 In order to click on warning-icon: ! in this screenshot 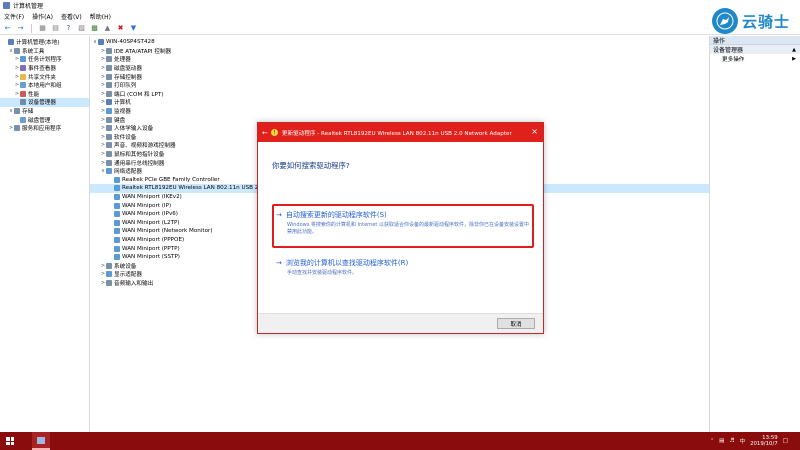, I will do `click(274, 132)`.